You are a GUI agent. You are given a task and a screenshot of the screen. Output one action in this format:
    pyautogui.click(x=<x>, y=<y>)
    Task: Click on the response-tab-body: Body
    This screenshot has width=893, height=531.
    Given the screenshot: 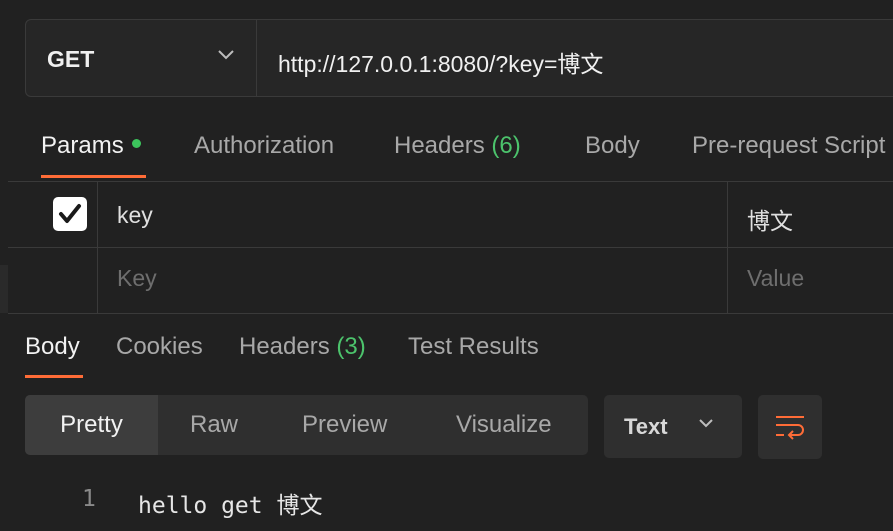 What is the action you would take?
    pyautogui.click(x=52, y=347)
    